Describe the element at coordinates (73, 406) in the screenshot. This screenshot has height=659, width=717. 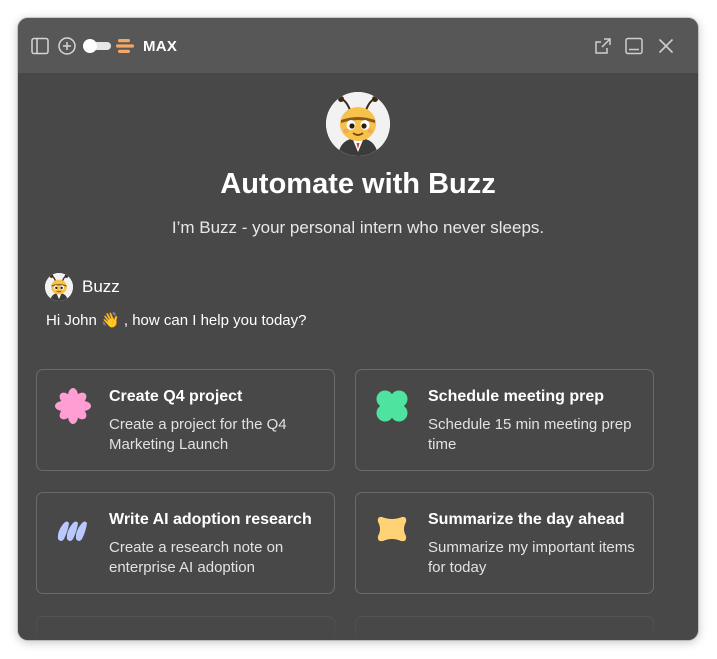
I see `pink-flower-icon` at that location.